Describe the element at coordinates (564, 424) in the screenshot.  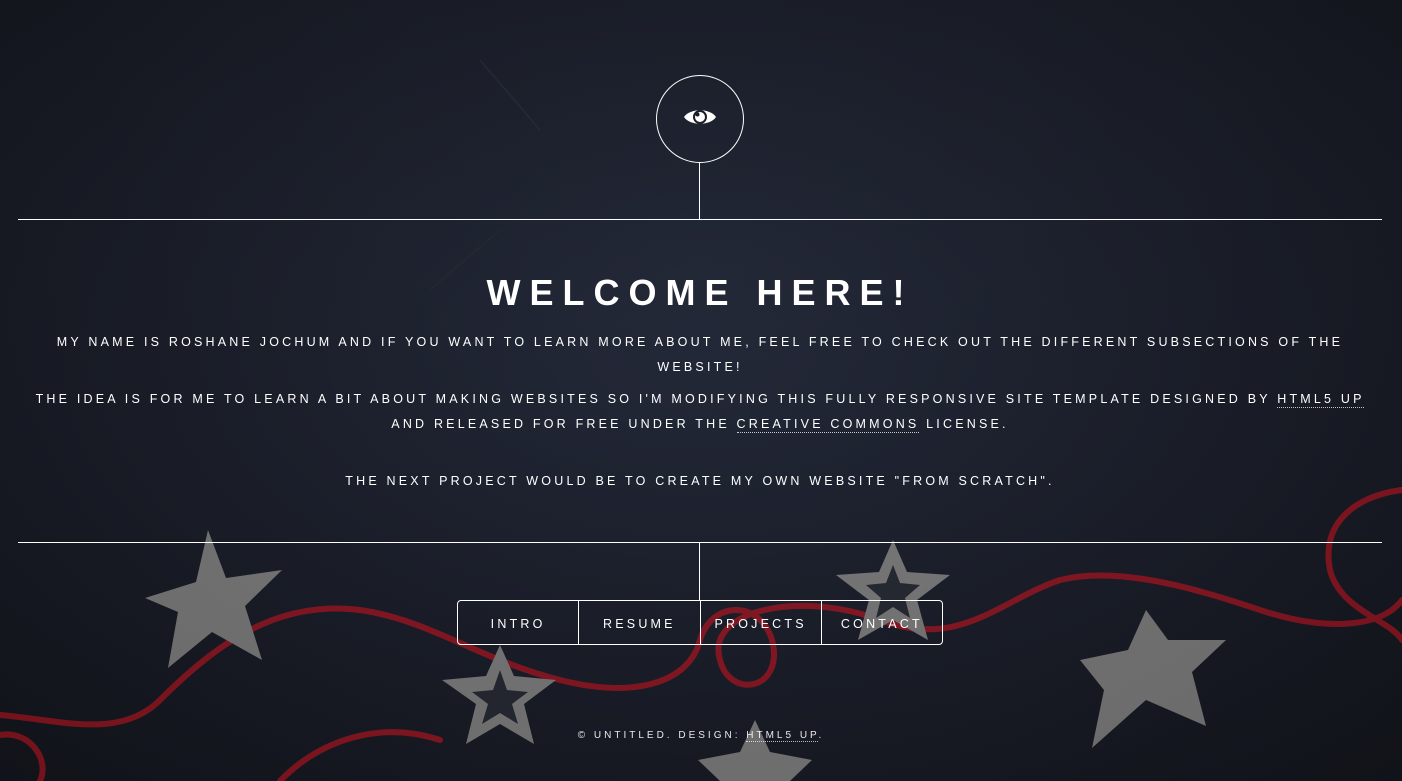
I see `idea-text-2: AND RELEASED FOR FREE UNDER THE` at that location.